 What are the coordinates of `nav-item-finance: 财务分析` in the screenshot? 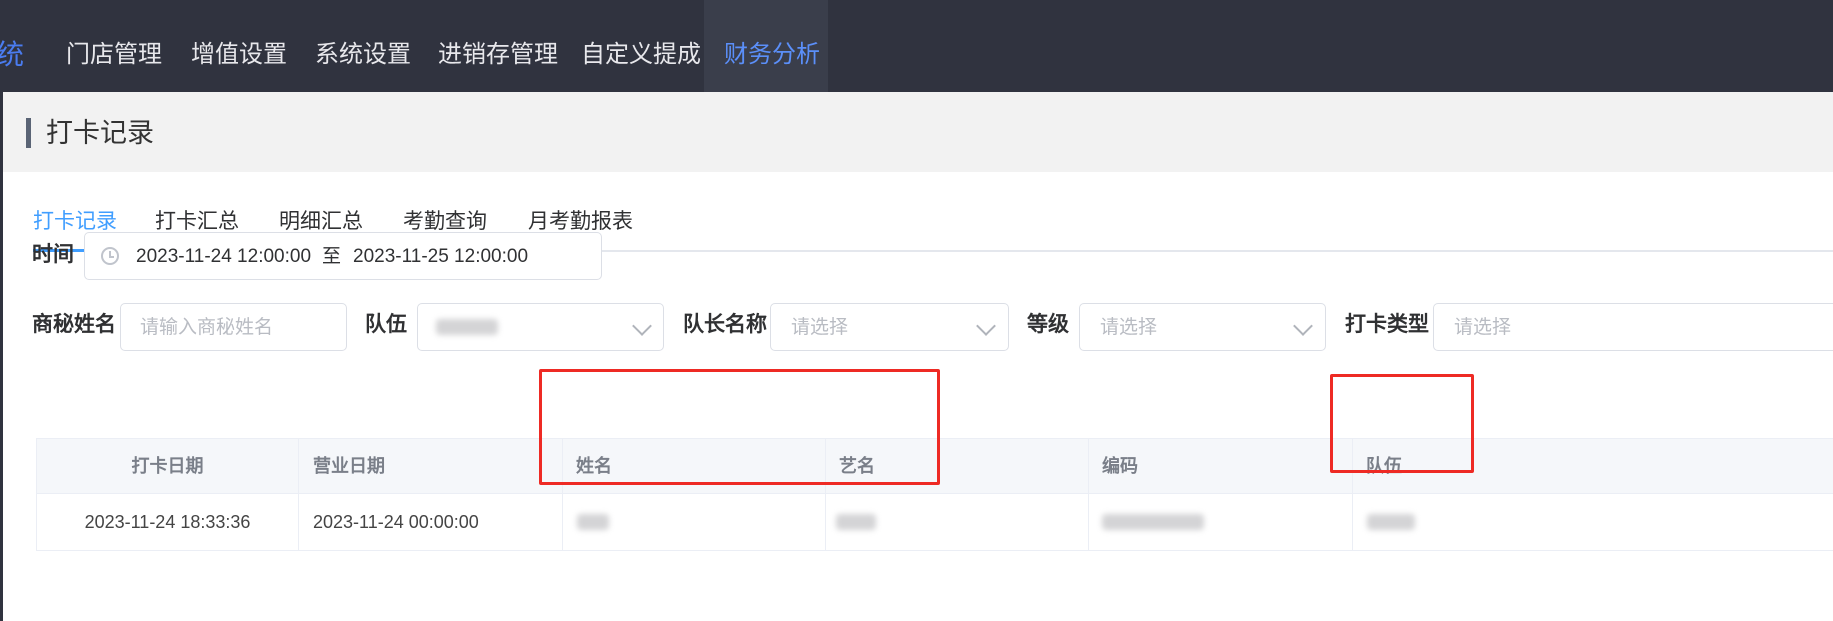 It's located at (766, 46).